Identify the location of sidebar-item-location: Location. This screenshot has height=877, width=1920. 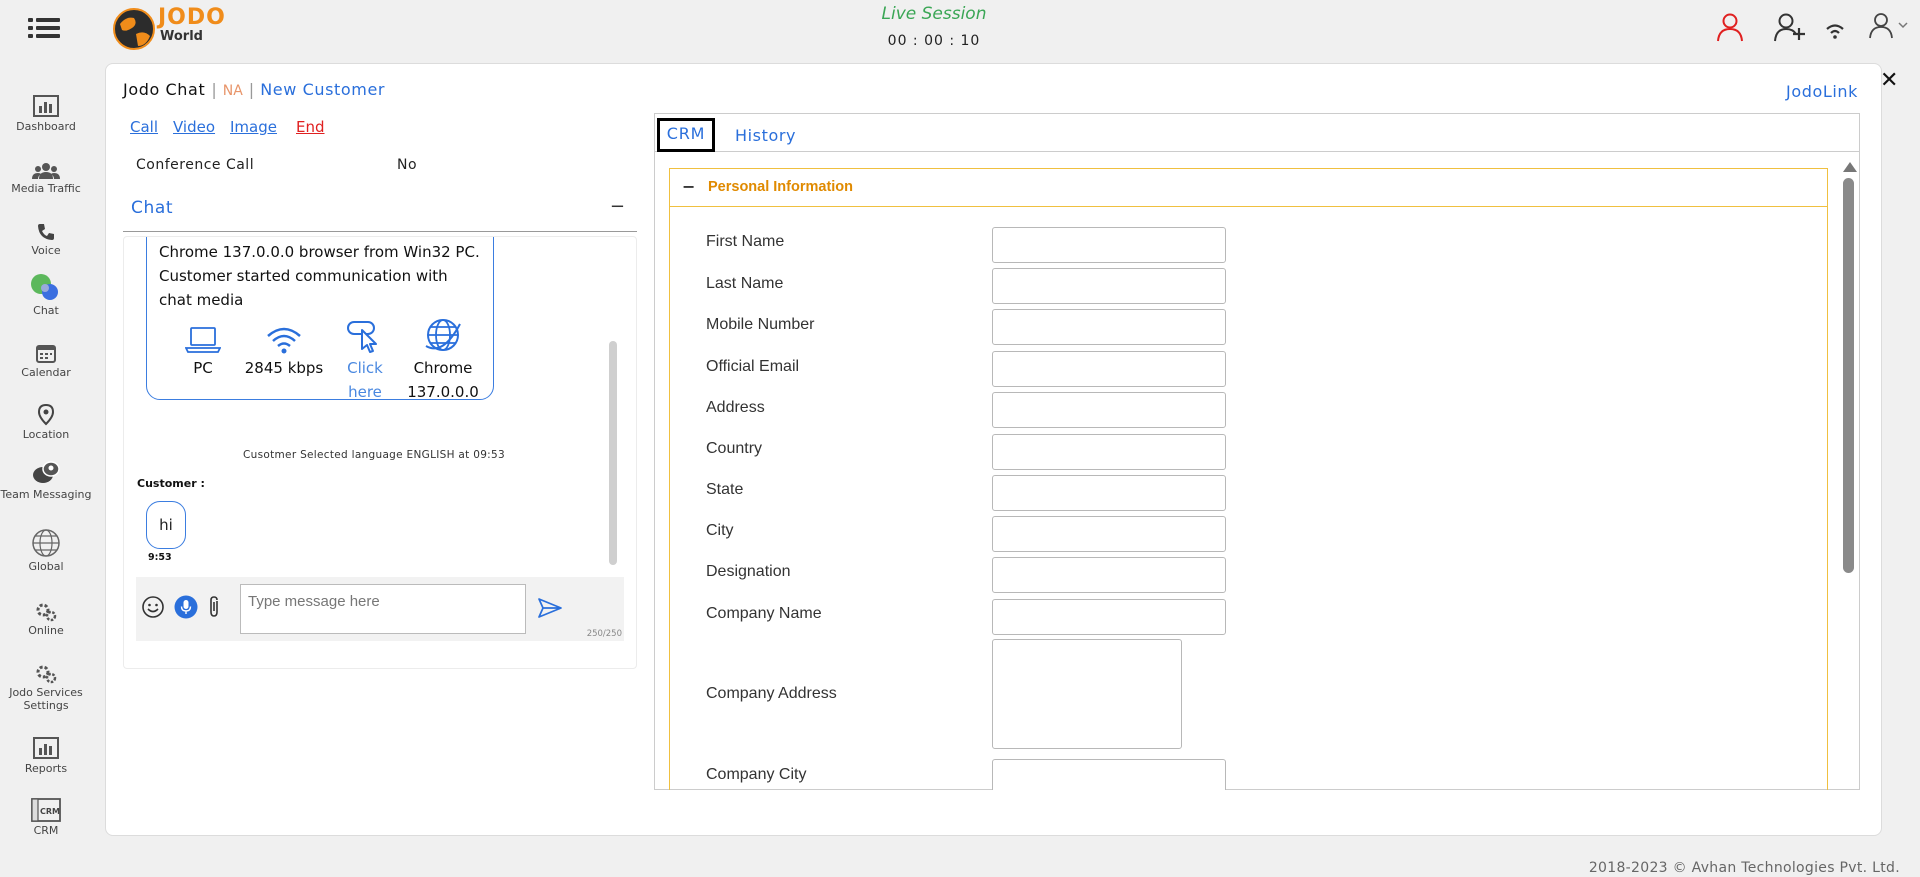
(46, 418).